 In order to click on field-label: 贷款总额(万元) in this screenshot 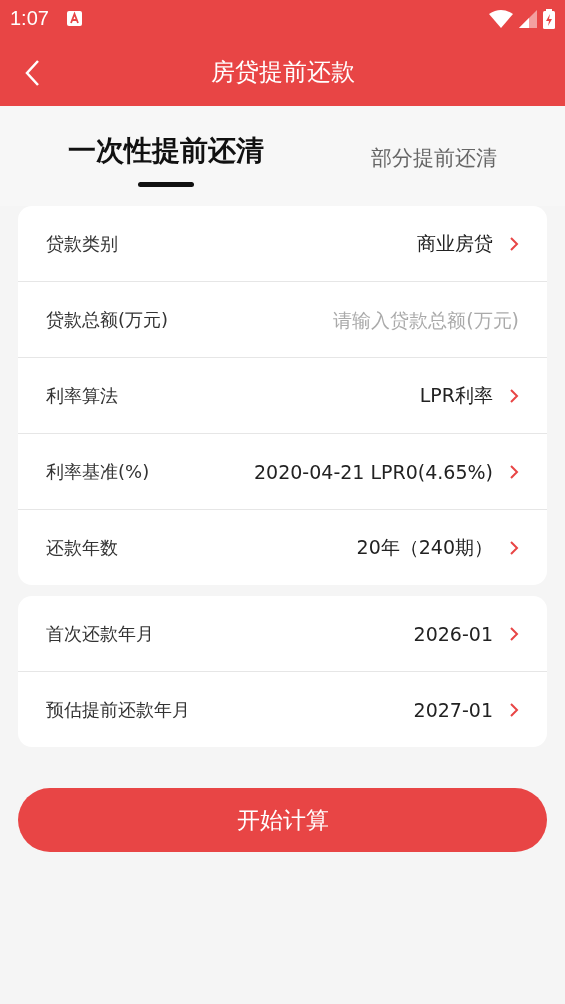, I will do `click(107, 319)`.